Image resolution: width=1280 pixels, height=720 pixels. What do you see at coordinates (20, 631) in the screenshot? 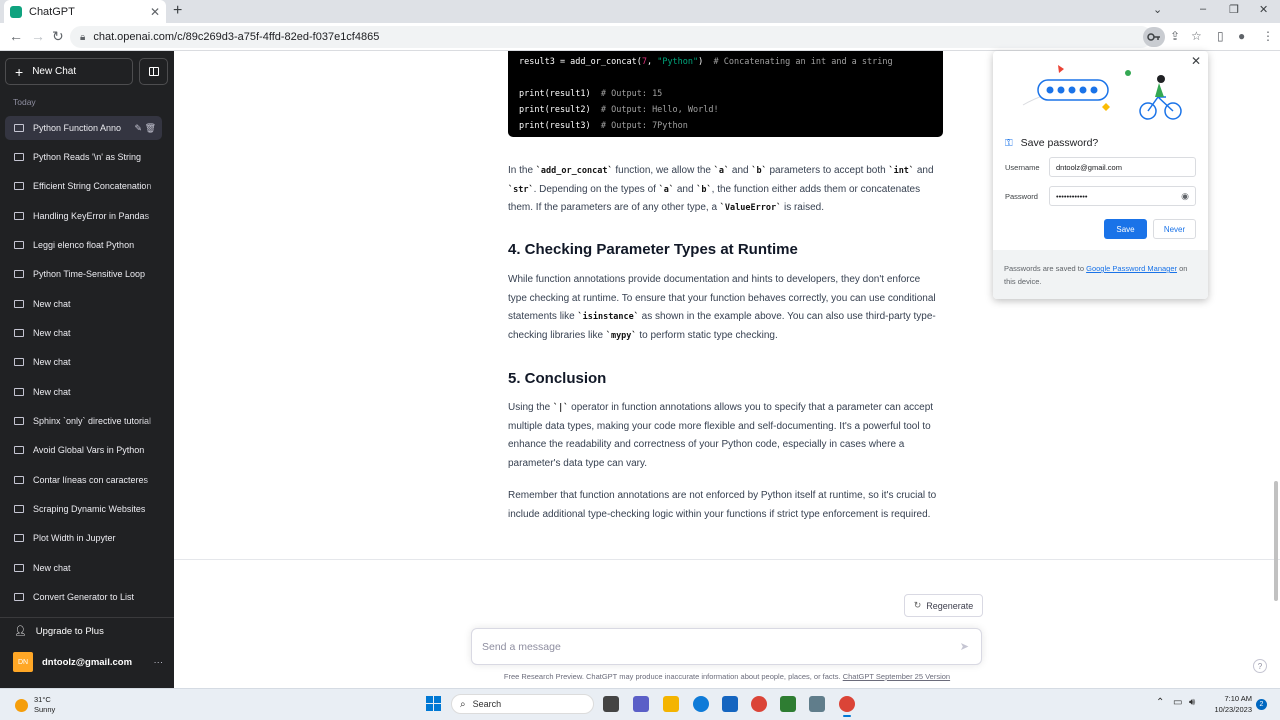
I see `user-icon: 👤︎` at bounding box center [20, 631].